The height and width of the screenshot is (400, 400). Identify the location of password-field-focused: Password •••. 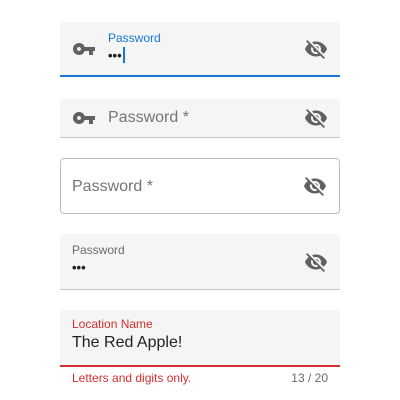
(200, 49).